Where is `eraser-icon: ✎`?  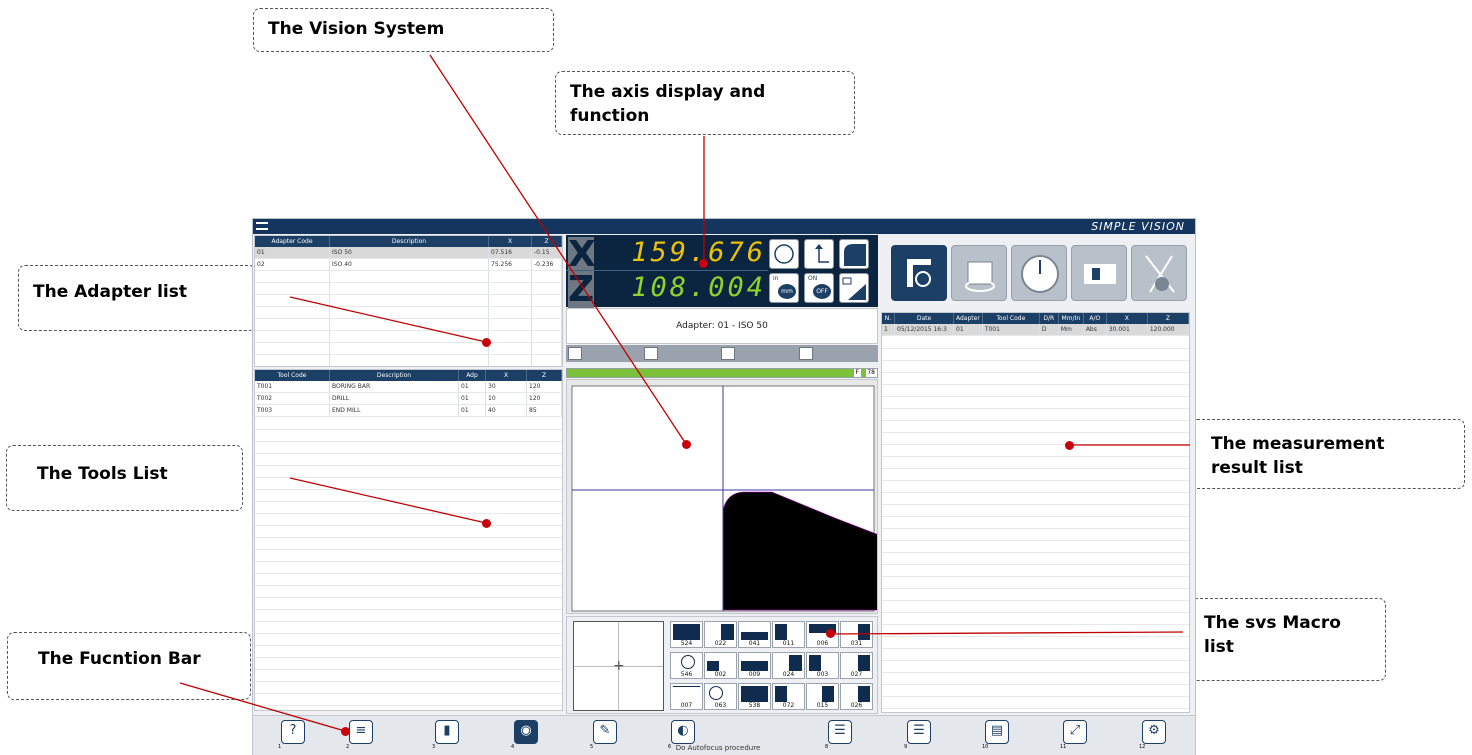 eraser-icon: ✎ is located at coordinates (605, 730).